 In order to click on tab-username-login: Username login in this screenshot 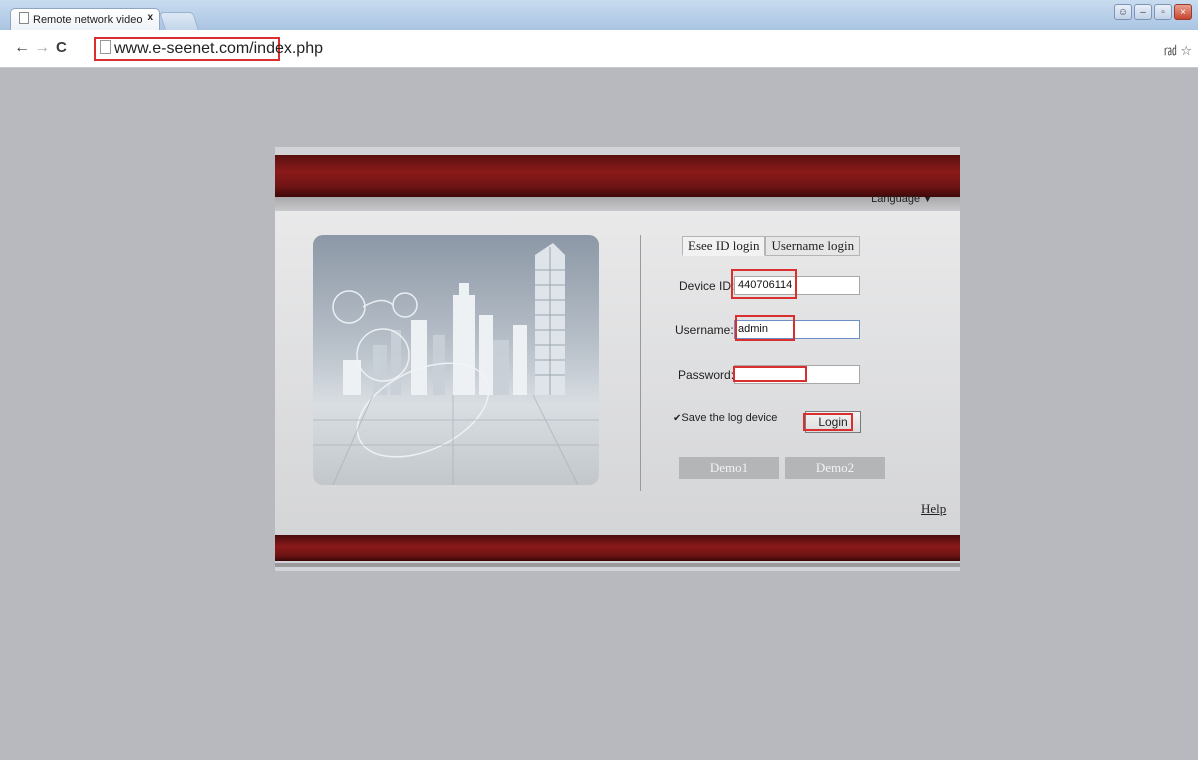, I will do `click(813, 246)`.